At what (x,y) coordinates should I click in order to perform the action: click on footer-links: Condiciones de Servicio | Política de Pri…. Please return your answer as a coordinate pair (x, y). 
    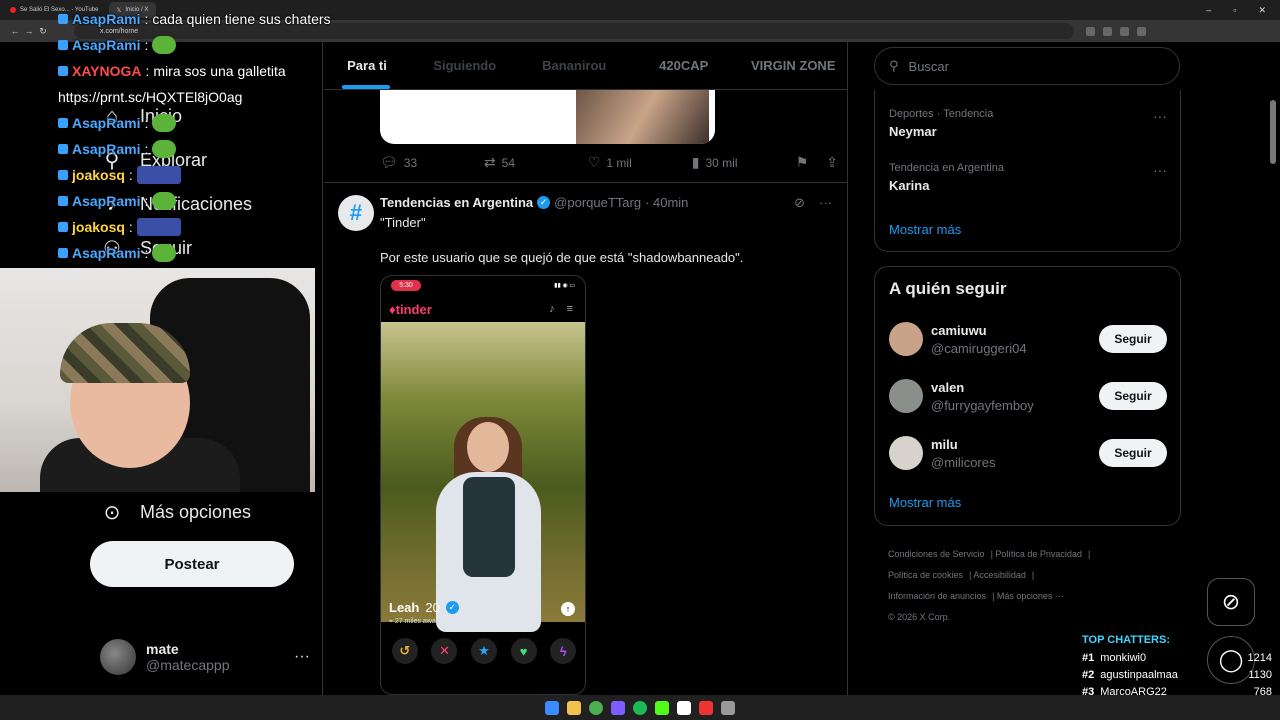
    Looking at the image, I should click on (989, 585).